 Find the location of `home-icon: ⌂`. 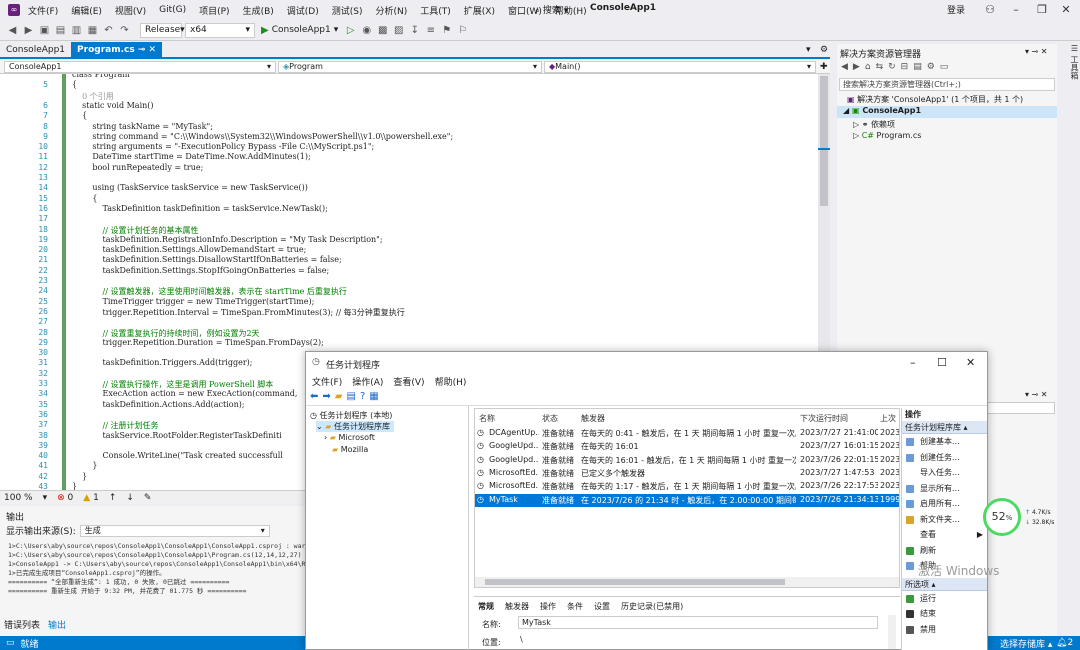

home-icon: ⌂ is located at coordinates (868, 67).